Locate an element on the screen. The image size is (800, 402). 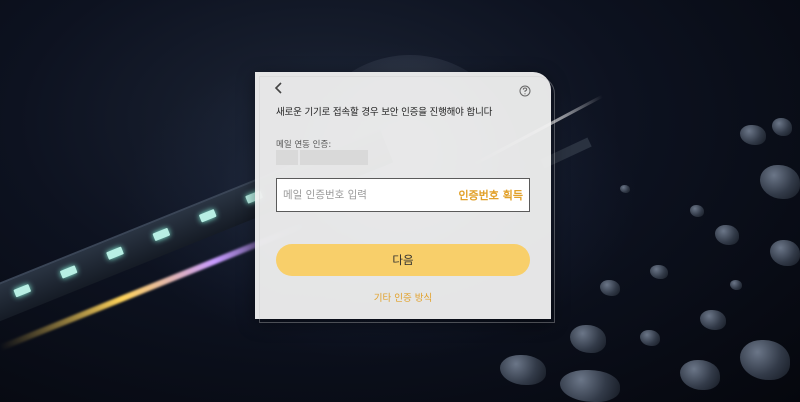
verification-code-field: 인증번호 획득 is located at coordinates (403, 195).